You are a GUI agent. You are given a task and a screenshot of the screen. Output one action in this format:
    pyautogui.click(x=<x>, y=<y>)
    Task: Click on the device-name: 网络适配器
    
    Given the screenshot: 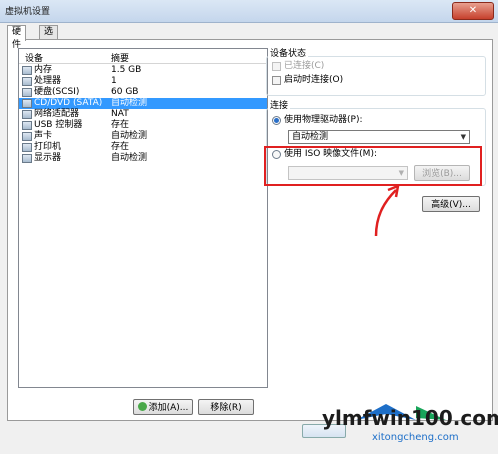 What is the action you would take?
    pyautogui.click(x=57, y=114)
    